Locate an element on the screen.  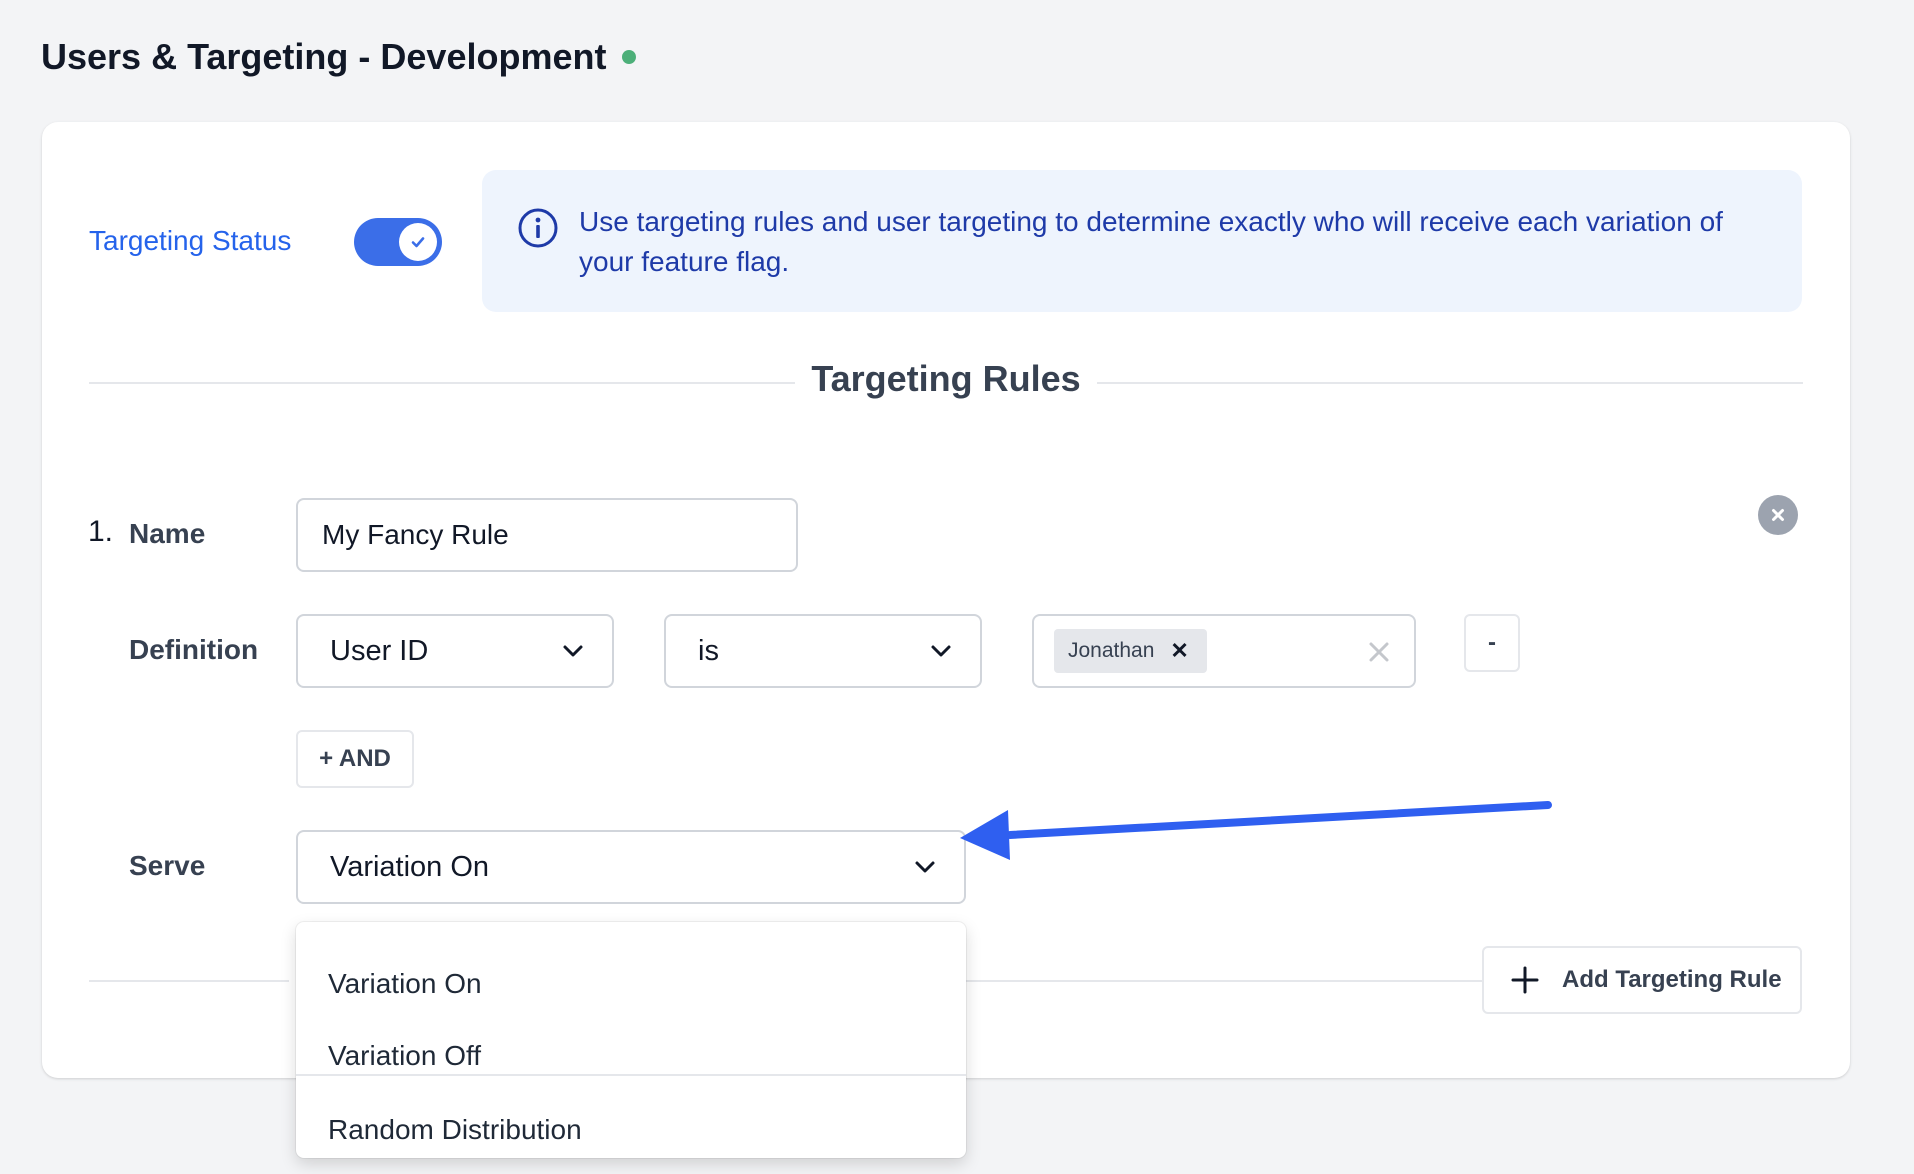
add-targeting-rule-button: Add Targeting Rule is located at coordinates (1642, 980).